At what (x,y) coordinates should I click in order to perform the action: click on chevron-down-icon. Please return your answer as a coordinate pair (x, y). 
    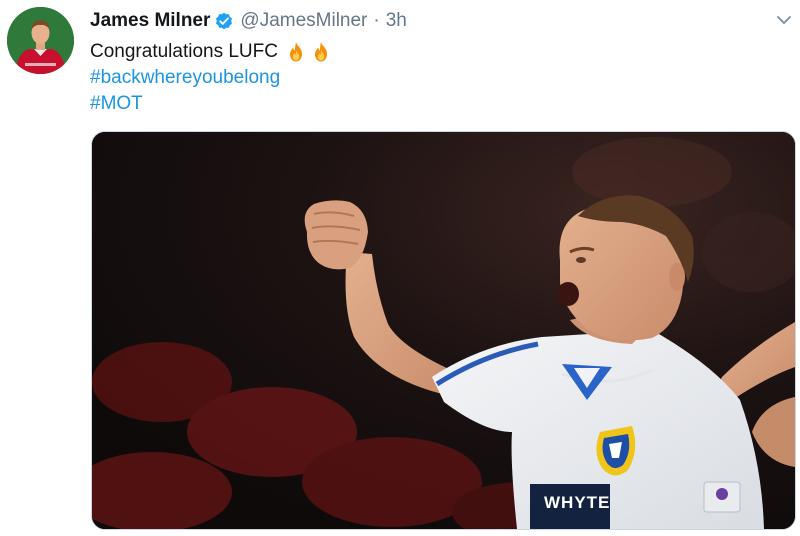
    Looking at the image, I should click on (784, 20).